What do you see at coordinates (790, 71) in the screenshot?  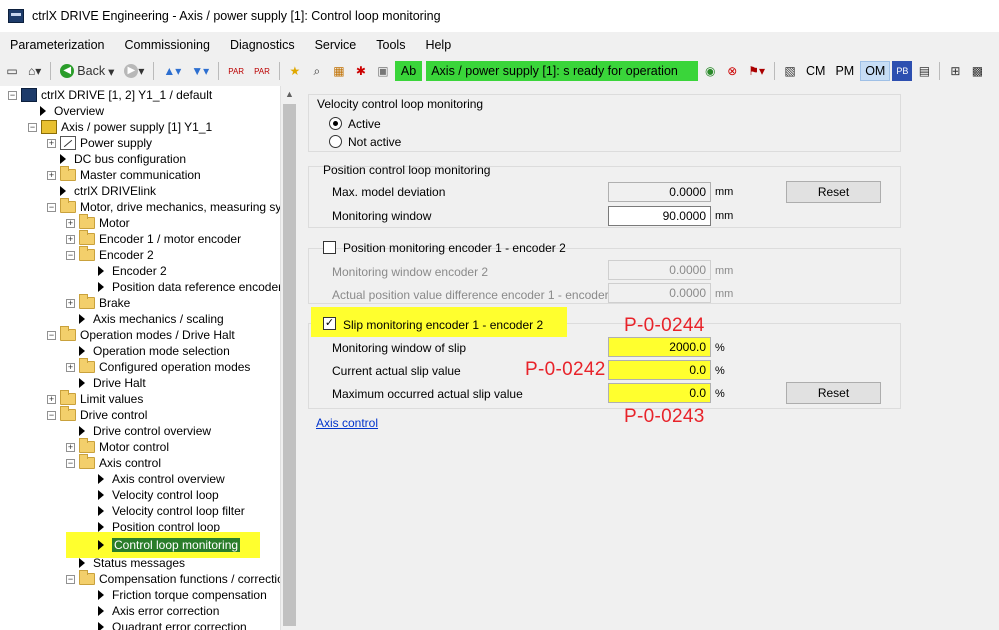 I see `oscilloscope-icon: ▧` at bounding box center [790, 71].